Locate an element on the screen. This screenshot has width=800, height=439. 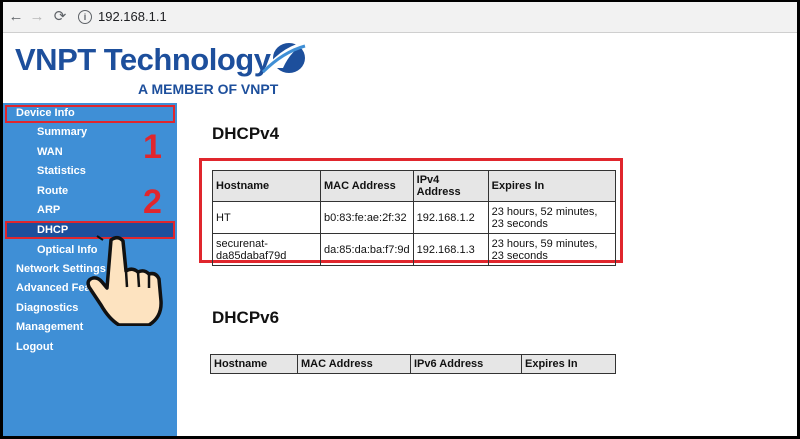
back-arrow-icon: ← is located at coordinates (16, 17).